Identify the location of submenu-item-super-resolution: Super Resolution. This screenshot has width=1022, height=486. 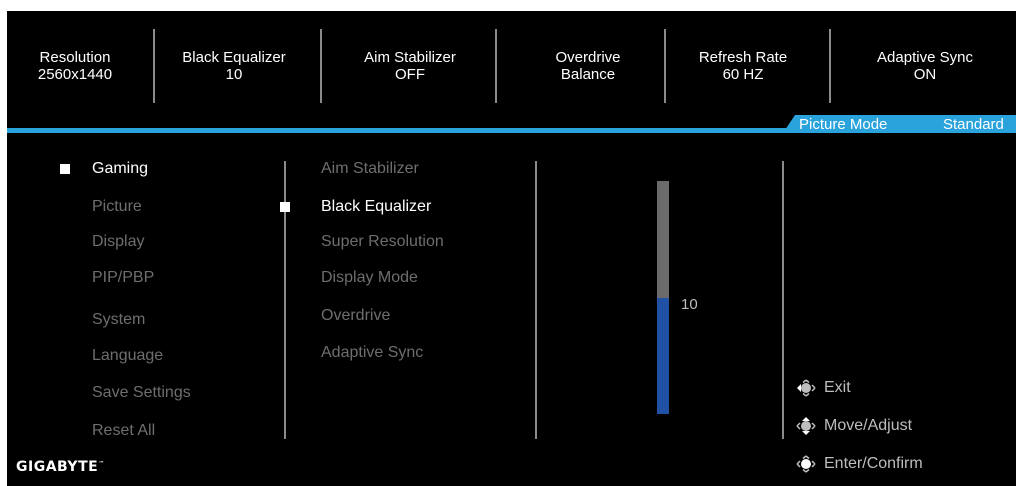
(382, 242).